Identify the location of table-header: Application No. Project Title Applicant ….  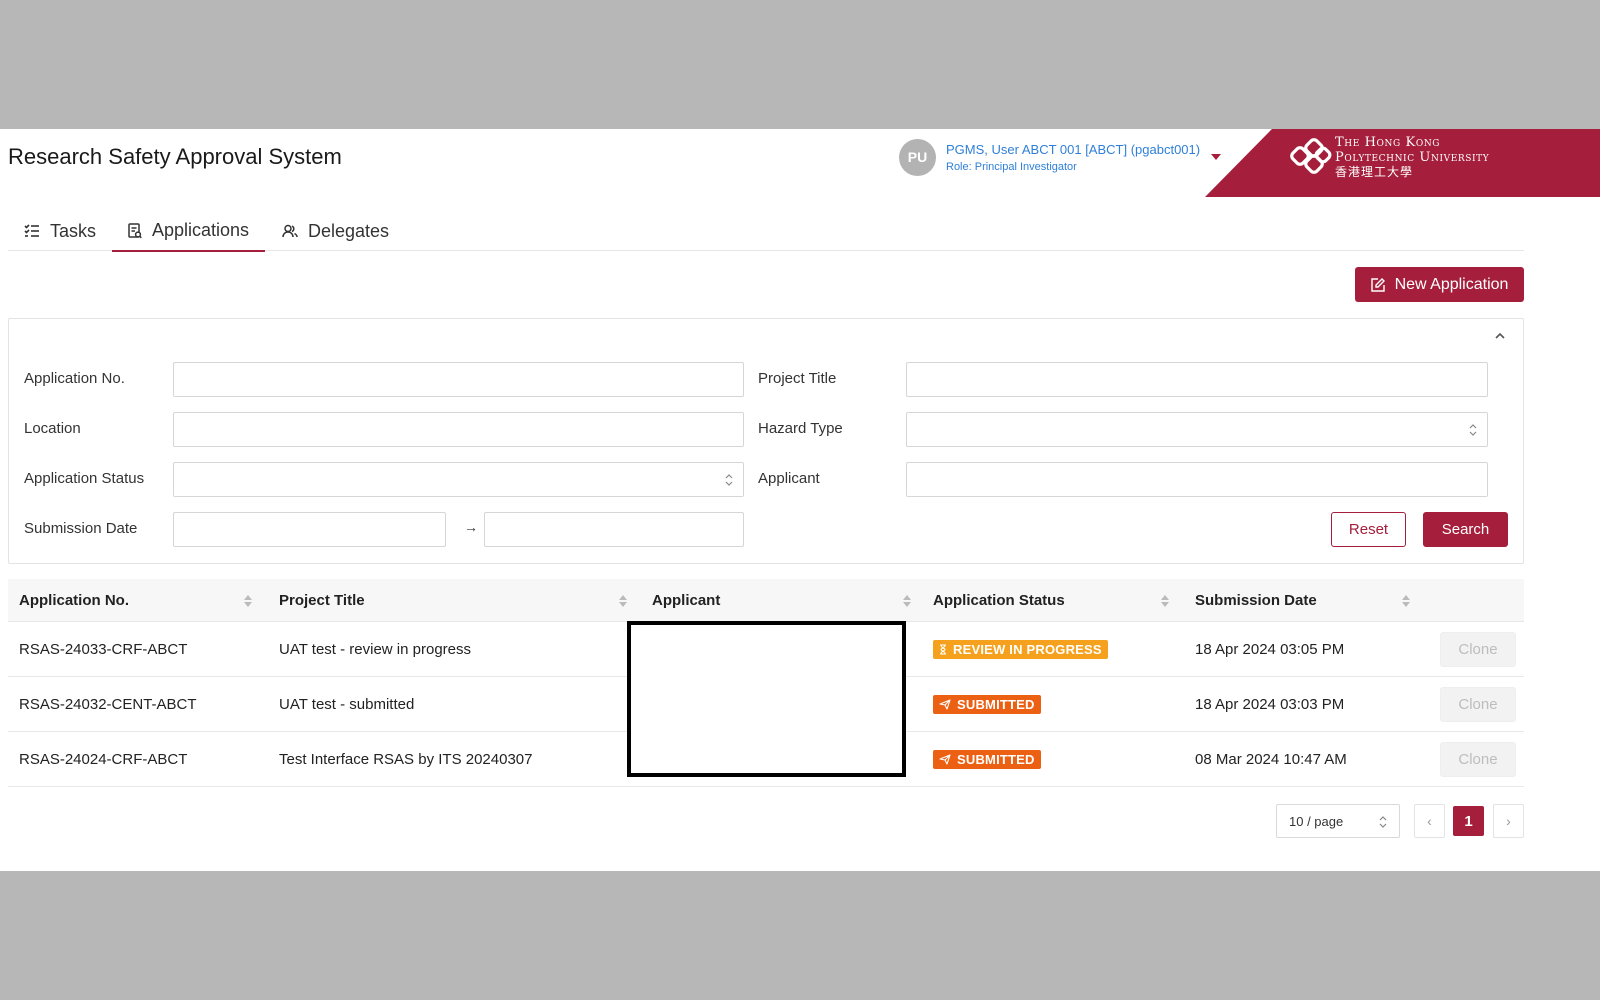
(766, 600).